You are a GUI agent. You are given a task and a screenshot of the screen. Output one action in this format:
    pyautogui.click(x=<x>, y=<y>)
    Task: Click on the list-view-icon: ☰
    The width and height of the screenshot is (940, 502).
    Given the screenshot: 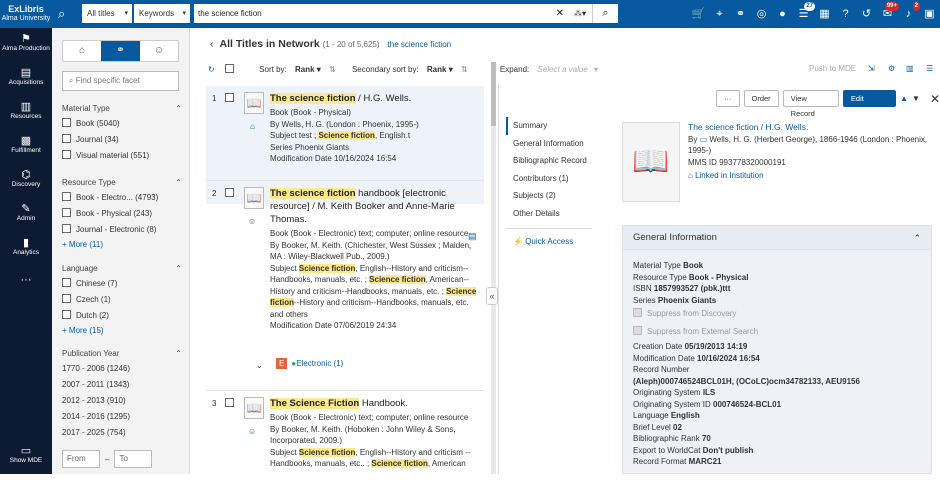 What is the action you would take?
    pyautogui.click(x=929, y=68)
    